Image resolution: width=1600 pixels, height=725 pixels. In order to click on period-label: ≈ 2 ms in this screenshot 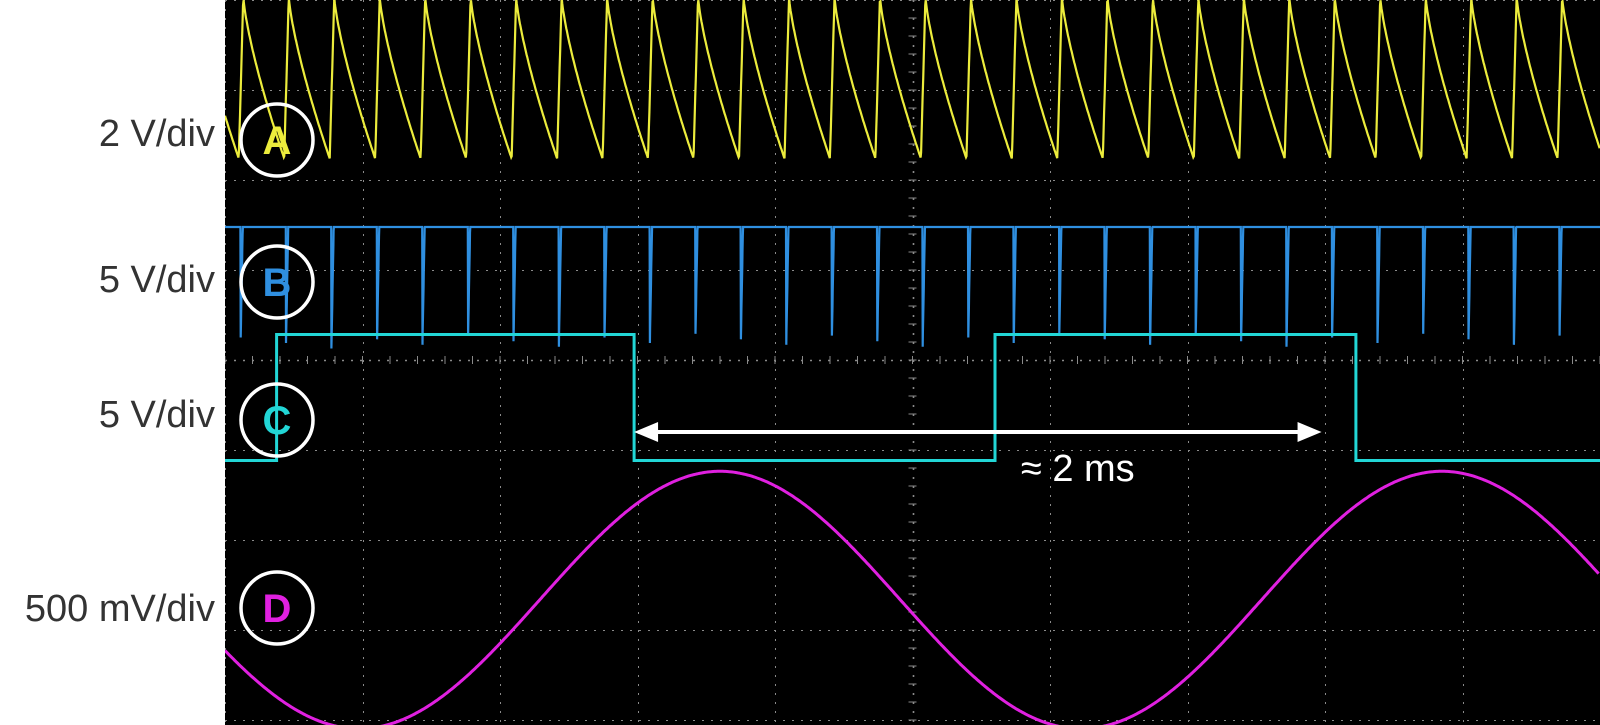, I will do `click(1078, 469)`.